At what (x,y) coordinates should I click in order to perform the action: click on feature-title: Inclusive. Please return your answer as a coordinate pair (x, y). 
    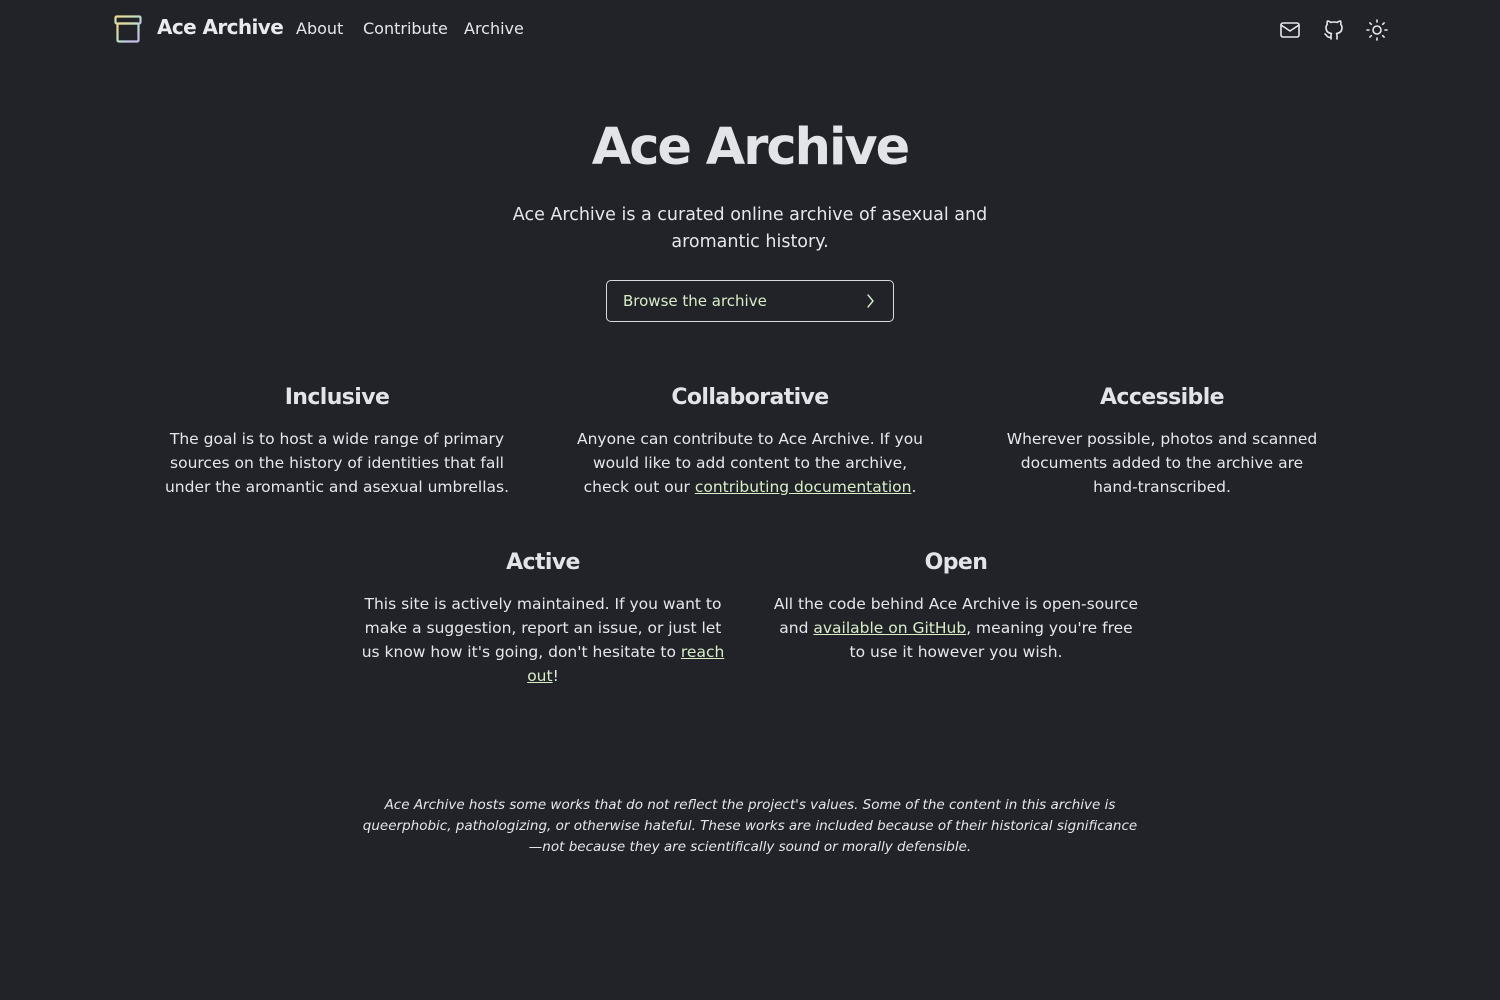
    Looking at the image, I should click on (337, 397).